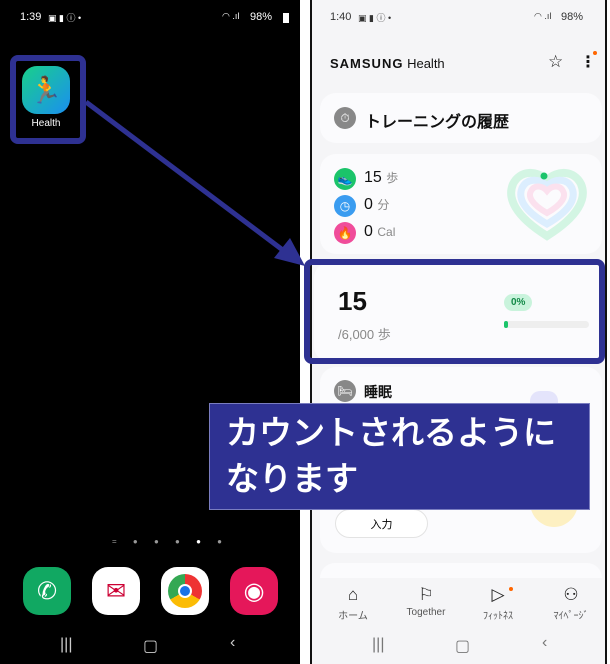 The width and height of the screenshot is (610, 664). I want to click on steps-highlight-box, so click(454, 311).